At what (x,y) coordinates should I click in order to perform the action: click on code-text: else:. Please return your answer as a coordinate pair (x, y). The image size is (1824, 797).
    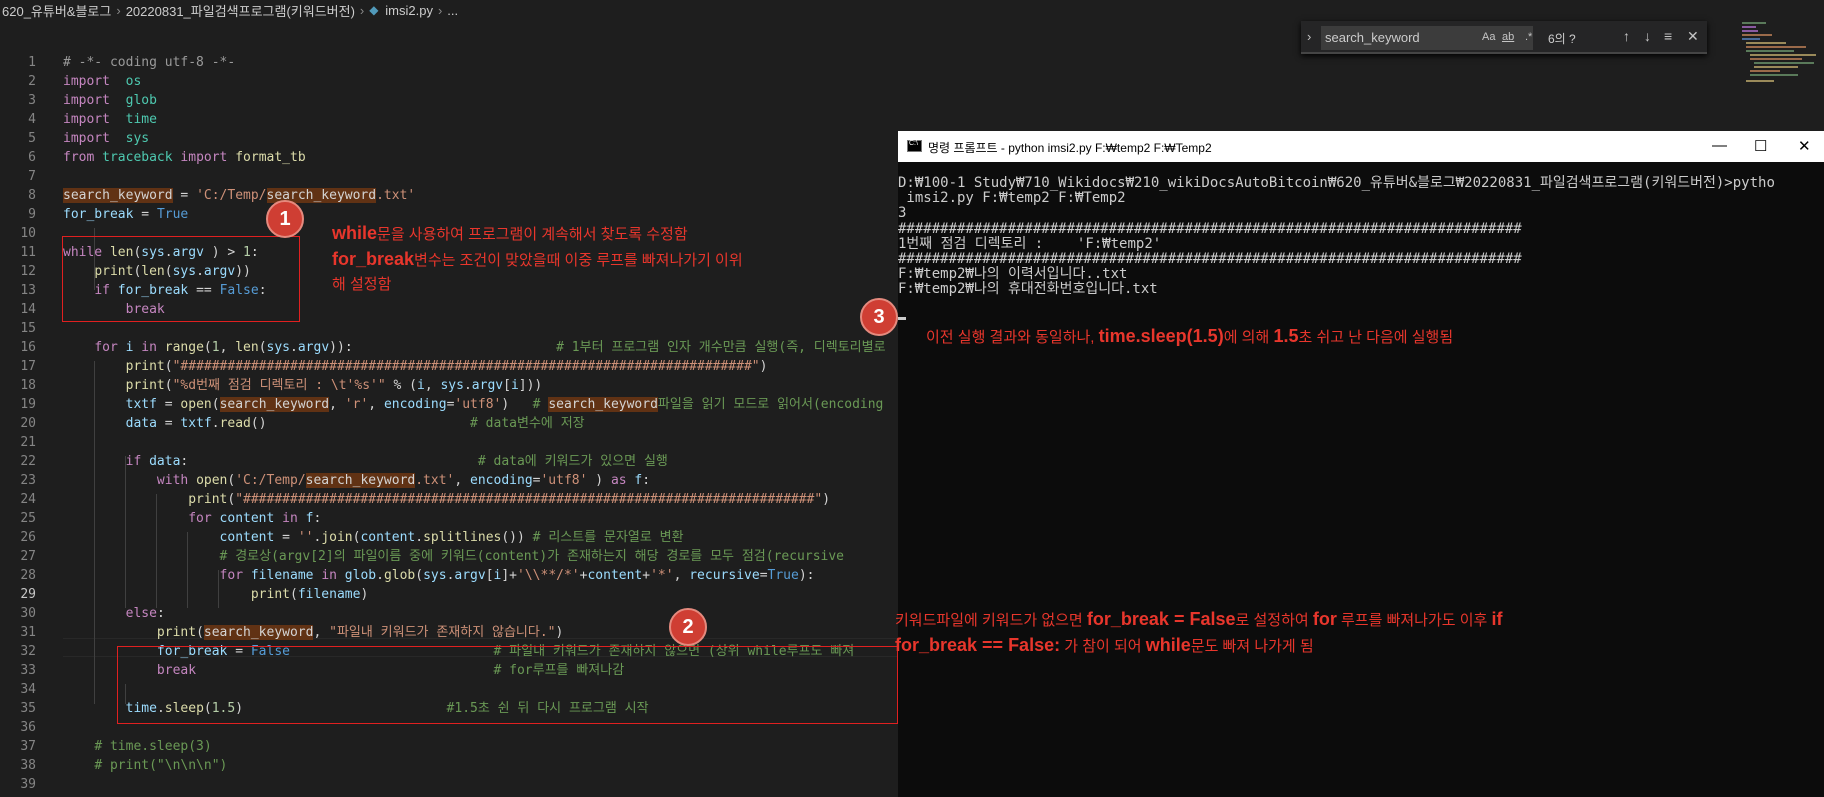
    Looking at the image, I should click on (145, 613).